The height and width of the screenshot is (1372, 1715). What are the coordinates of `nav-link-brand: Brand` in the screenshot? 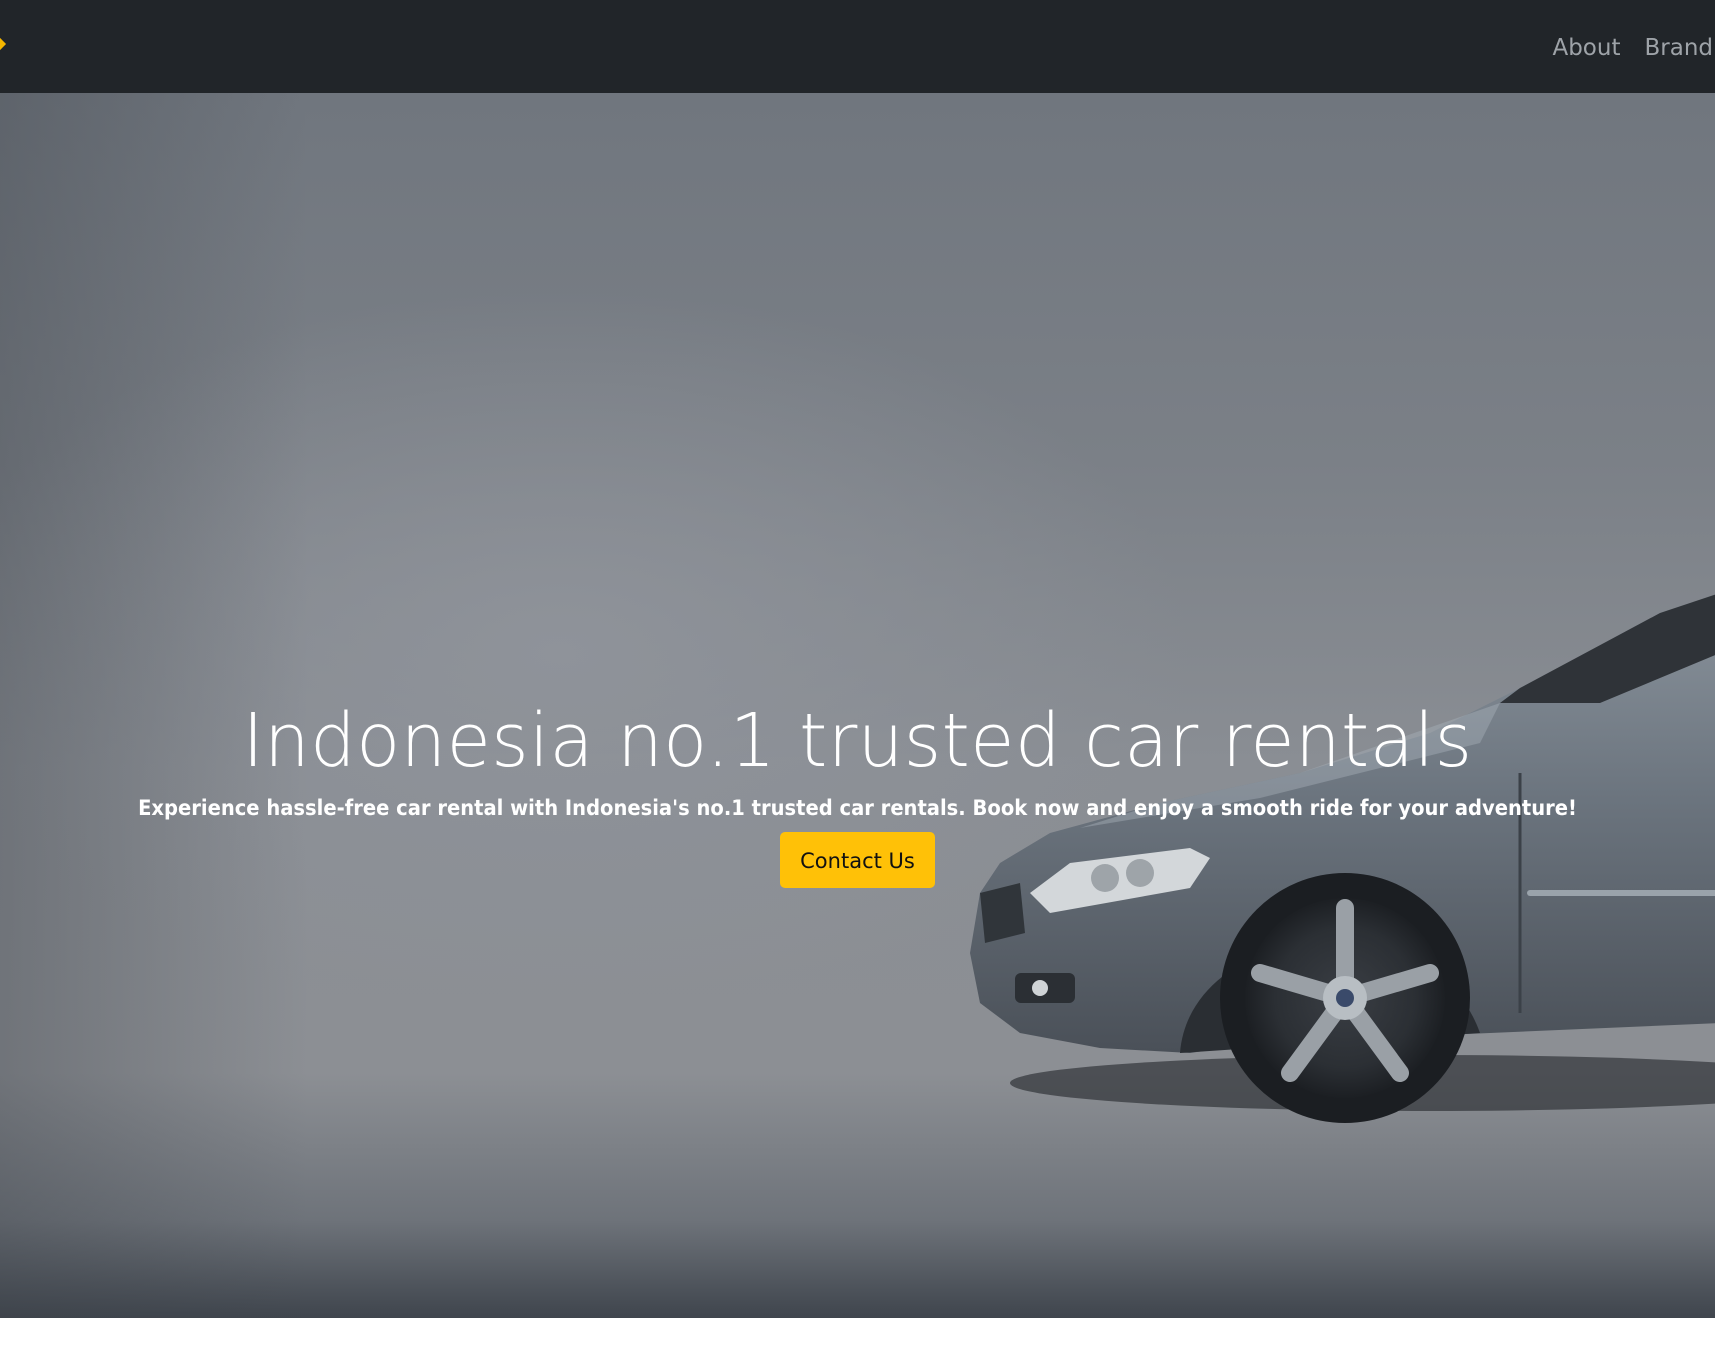 It's located at (1678, 48).